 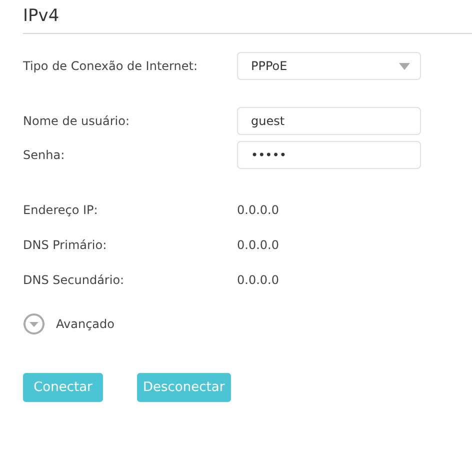 What do you see at coordinates (44, 155) in the screenshot?
I see `field-label: Senha:` at bounding box center [44, 155].